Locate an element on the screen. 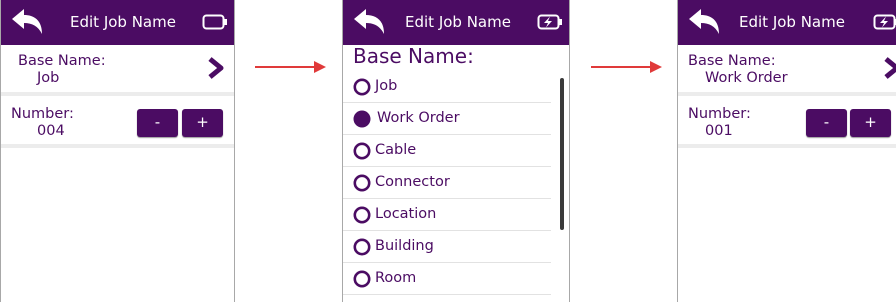  list-item: Connector is located at coordinates (447, 183).